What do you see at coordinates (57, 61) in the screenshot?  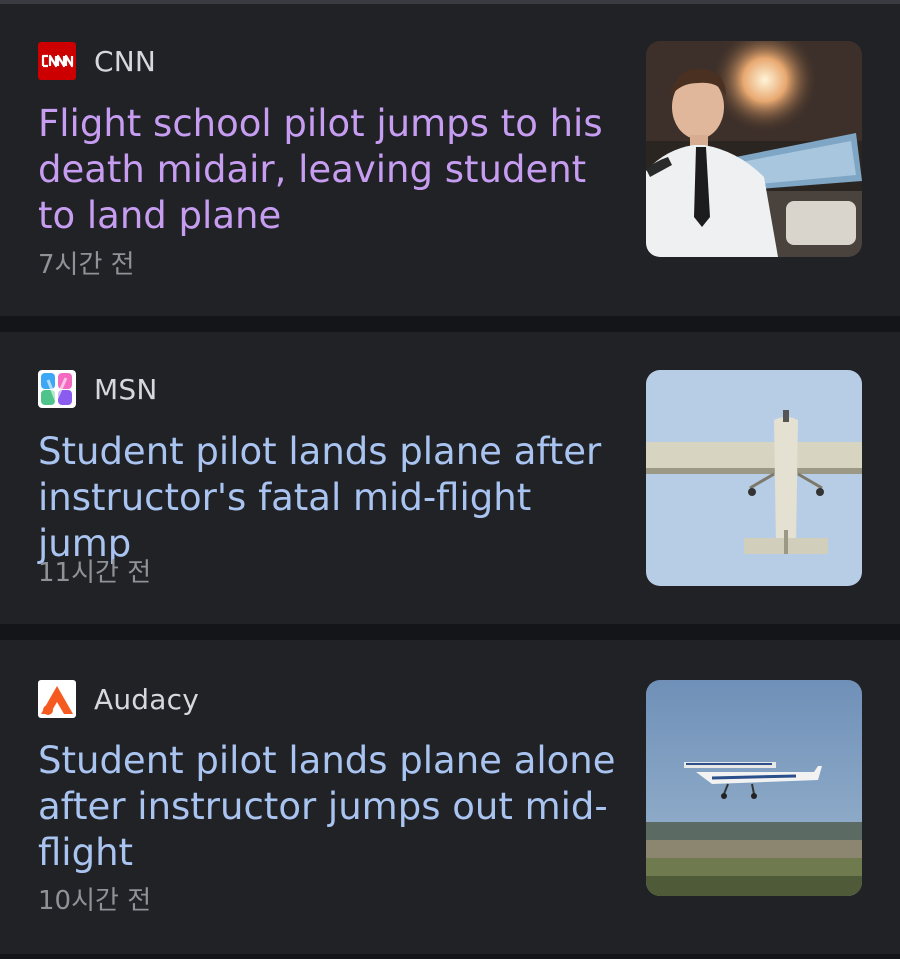 I see `cnn-logo-icon` at bounding box center [57, 61].